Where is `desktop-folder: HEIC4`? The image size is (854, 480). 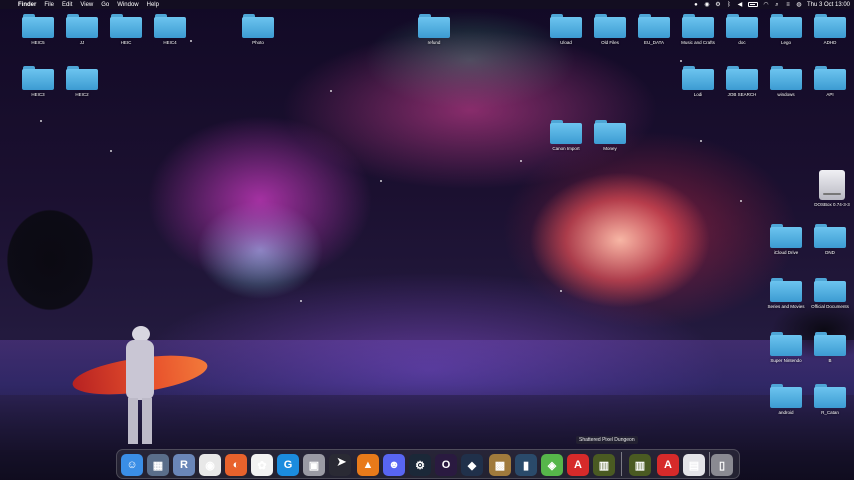
desktop-folder: HEIC4 is located at coordinates (170, 36).